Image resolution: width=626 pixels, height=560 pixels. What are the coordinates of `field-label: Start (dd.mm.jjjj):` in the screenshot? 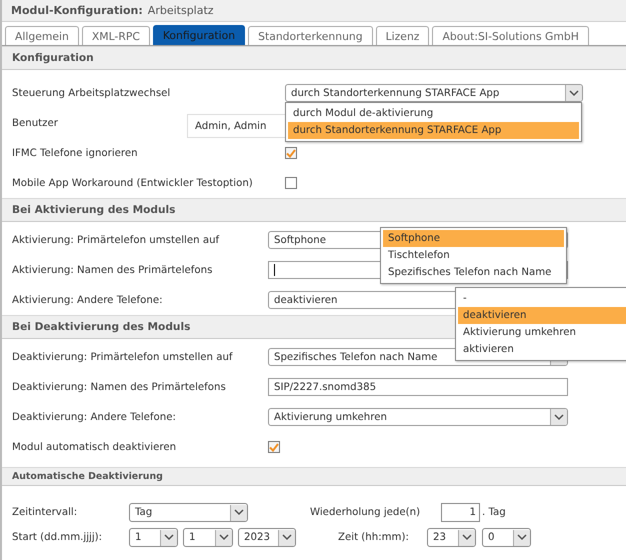 It's located at (58, 537).